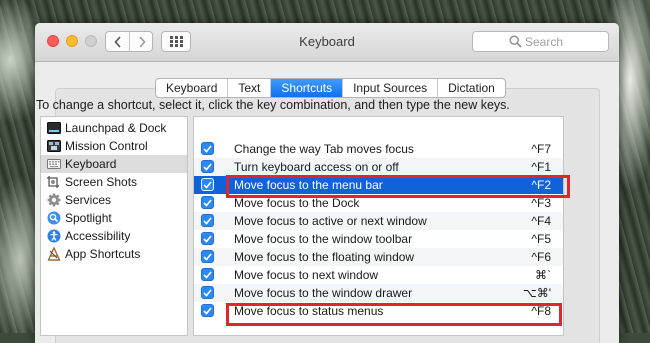 The width and height of the screenshot is (650, 343). Describe the element at coordinates (297, 203) in the screenshot. I see `shortcut-label: Move focus to the Dock` at that location.